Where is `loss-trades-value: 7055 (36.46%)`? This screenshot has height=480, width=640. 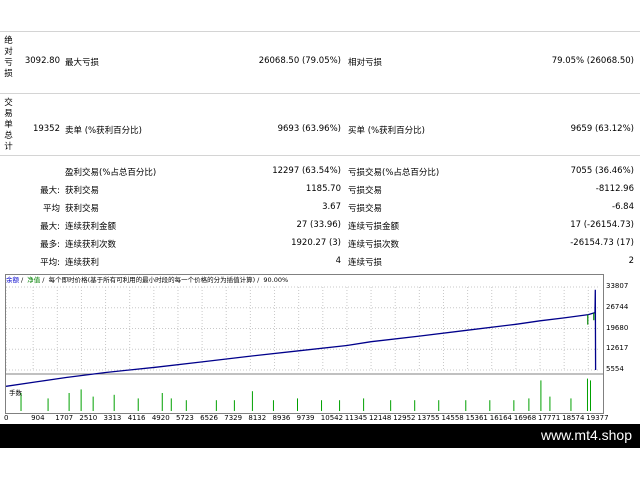 loss-trades-value: 7055 (36.46%) is located at coordinates (602, 171).